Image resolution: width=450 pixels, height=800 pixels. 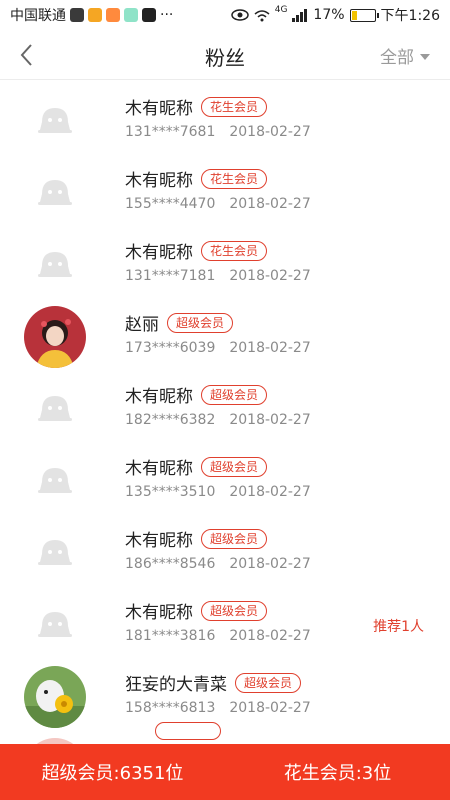 I want to click on fan-meta: 182****6382 2018-02-27, so click(x=218, y=420).